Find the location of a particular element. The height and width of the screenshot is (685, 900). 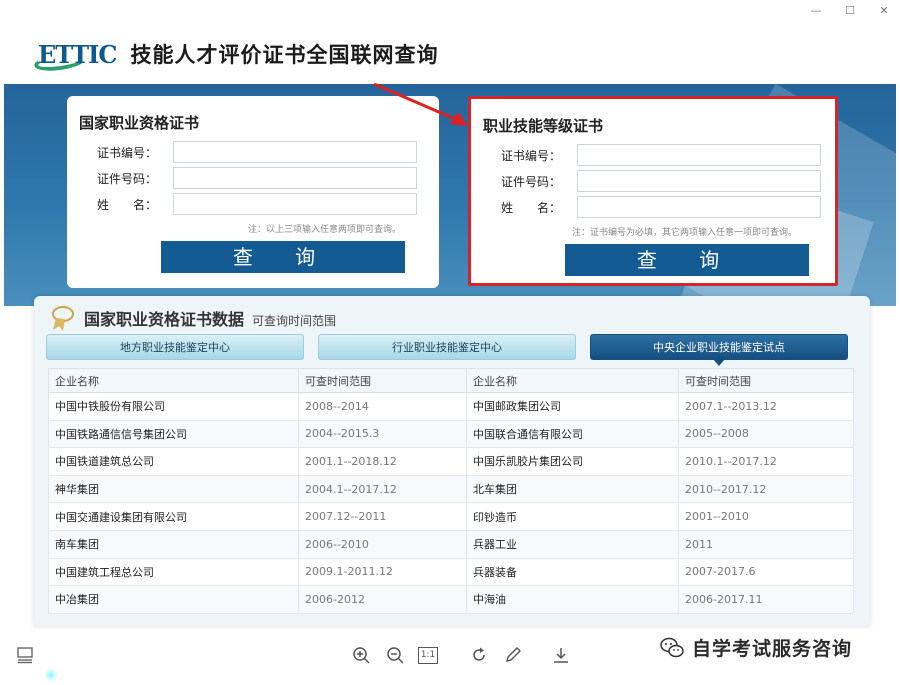

table-row: 南车集团 2006--2010 兵器工业 2011 is located at coordinates (451, 544).